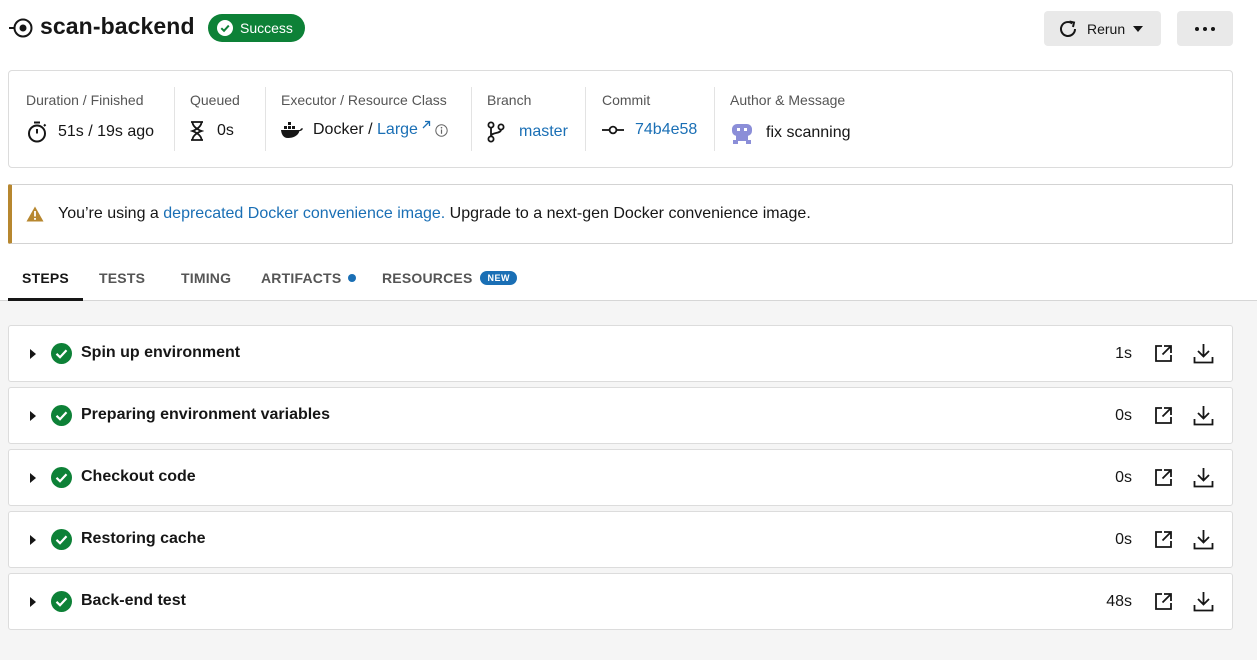 This screenshot has height=660, width=1257. What do you see at coordinates (1123, 353) in the screenshot?
I see `step-duration: 1s` at bounding box center [1123, 353].